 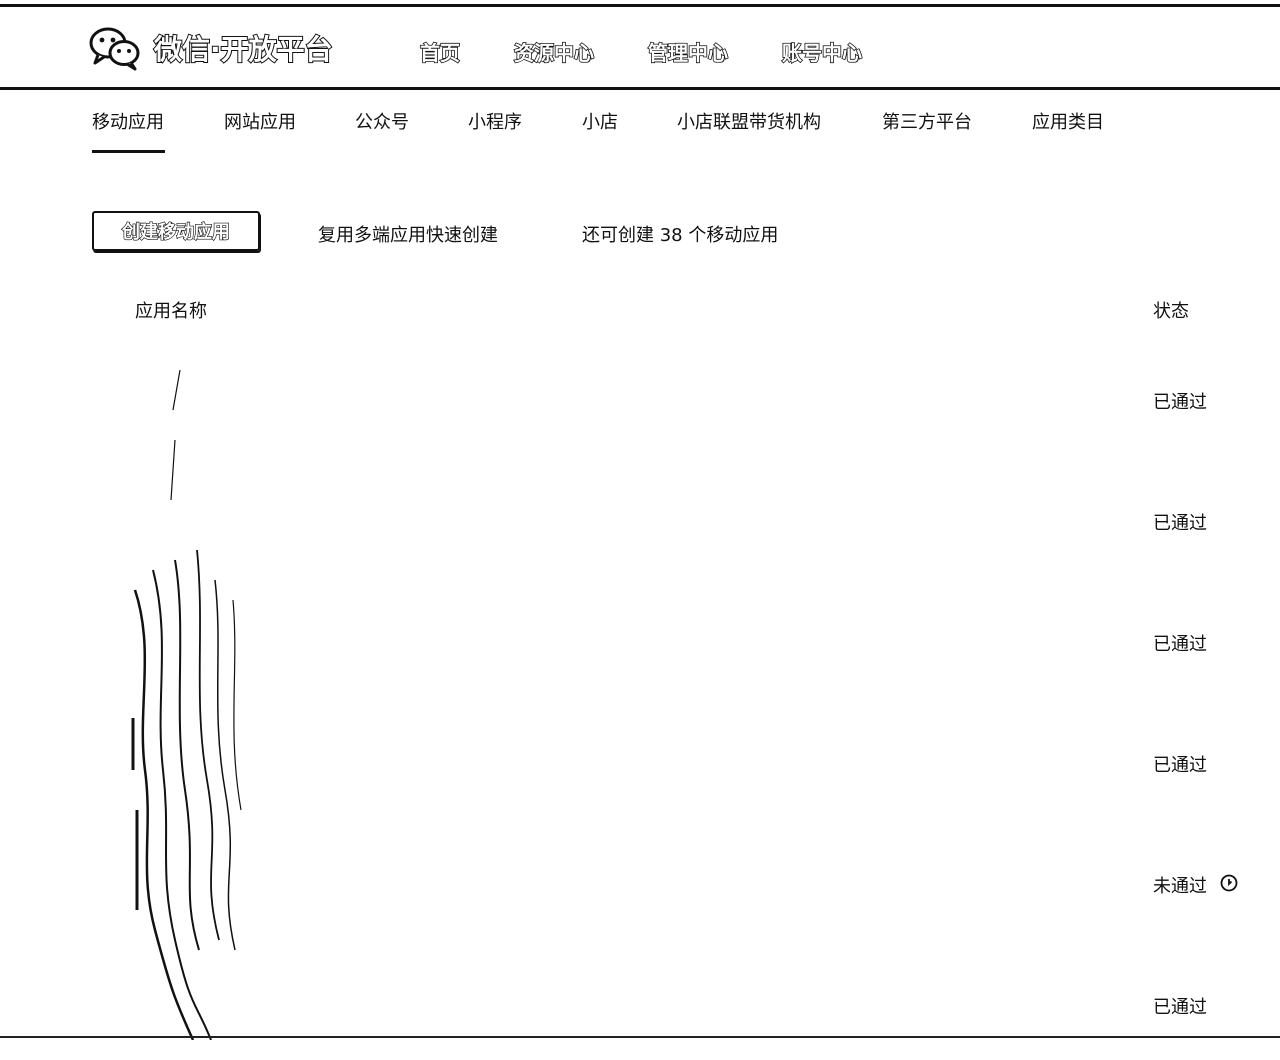 What do you see at coordinates (260, 121) in the screenshot?
I see `tab-web-apps: 网站应用` at bounding box center [260, 121].